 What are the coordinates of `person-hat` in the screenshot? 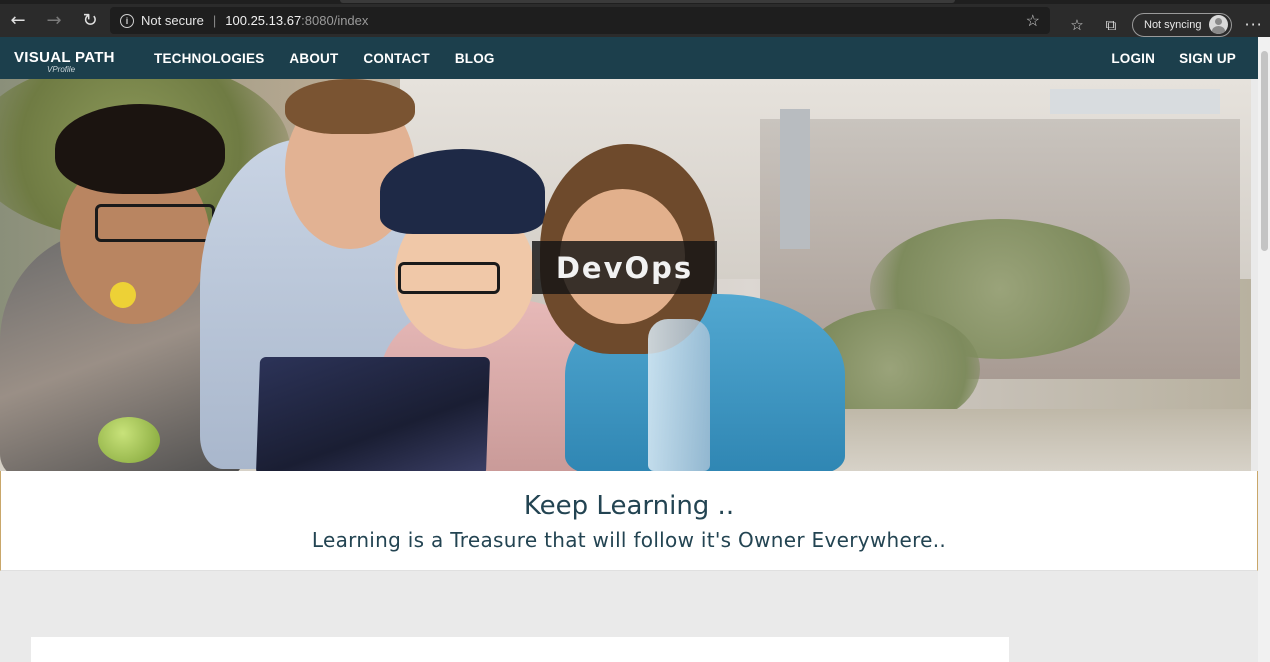 It's located at (462, 191).